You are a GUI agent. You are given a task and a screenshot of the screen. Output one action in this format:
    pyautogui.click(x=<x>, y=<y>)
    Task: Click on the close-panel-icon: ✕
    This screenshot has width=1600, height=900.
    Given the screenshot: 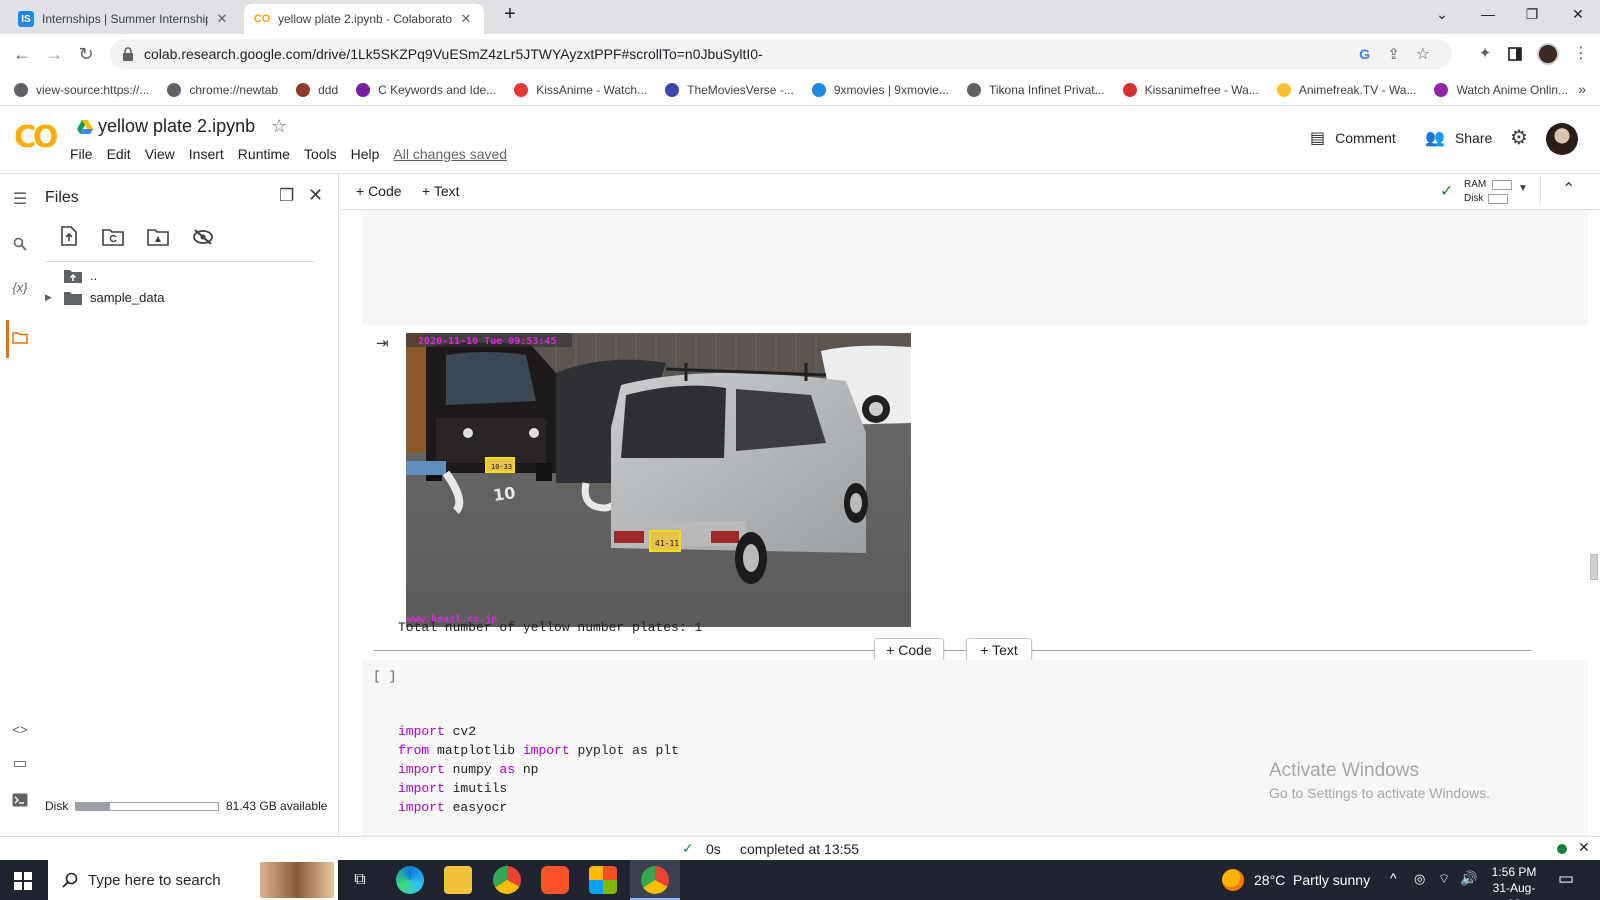 What is the action you would take?
    pyautogui.click(x=315, y=195)
    